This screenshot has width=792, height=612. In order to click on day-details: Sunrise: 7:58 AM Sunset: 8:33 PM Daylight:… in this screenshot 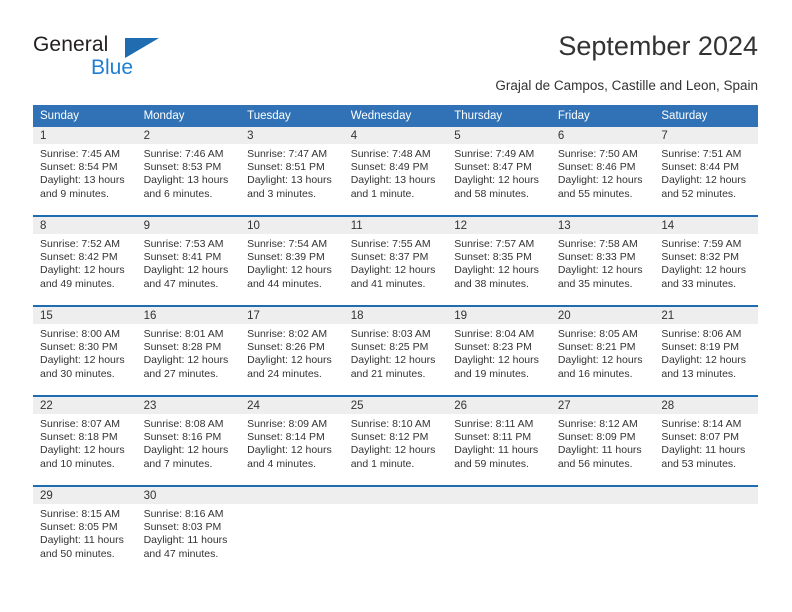, I will do `click(603, 262)`.